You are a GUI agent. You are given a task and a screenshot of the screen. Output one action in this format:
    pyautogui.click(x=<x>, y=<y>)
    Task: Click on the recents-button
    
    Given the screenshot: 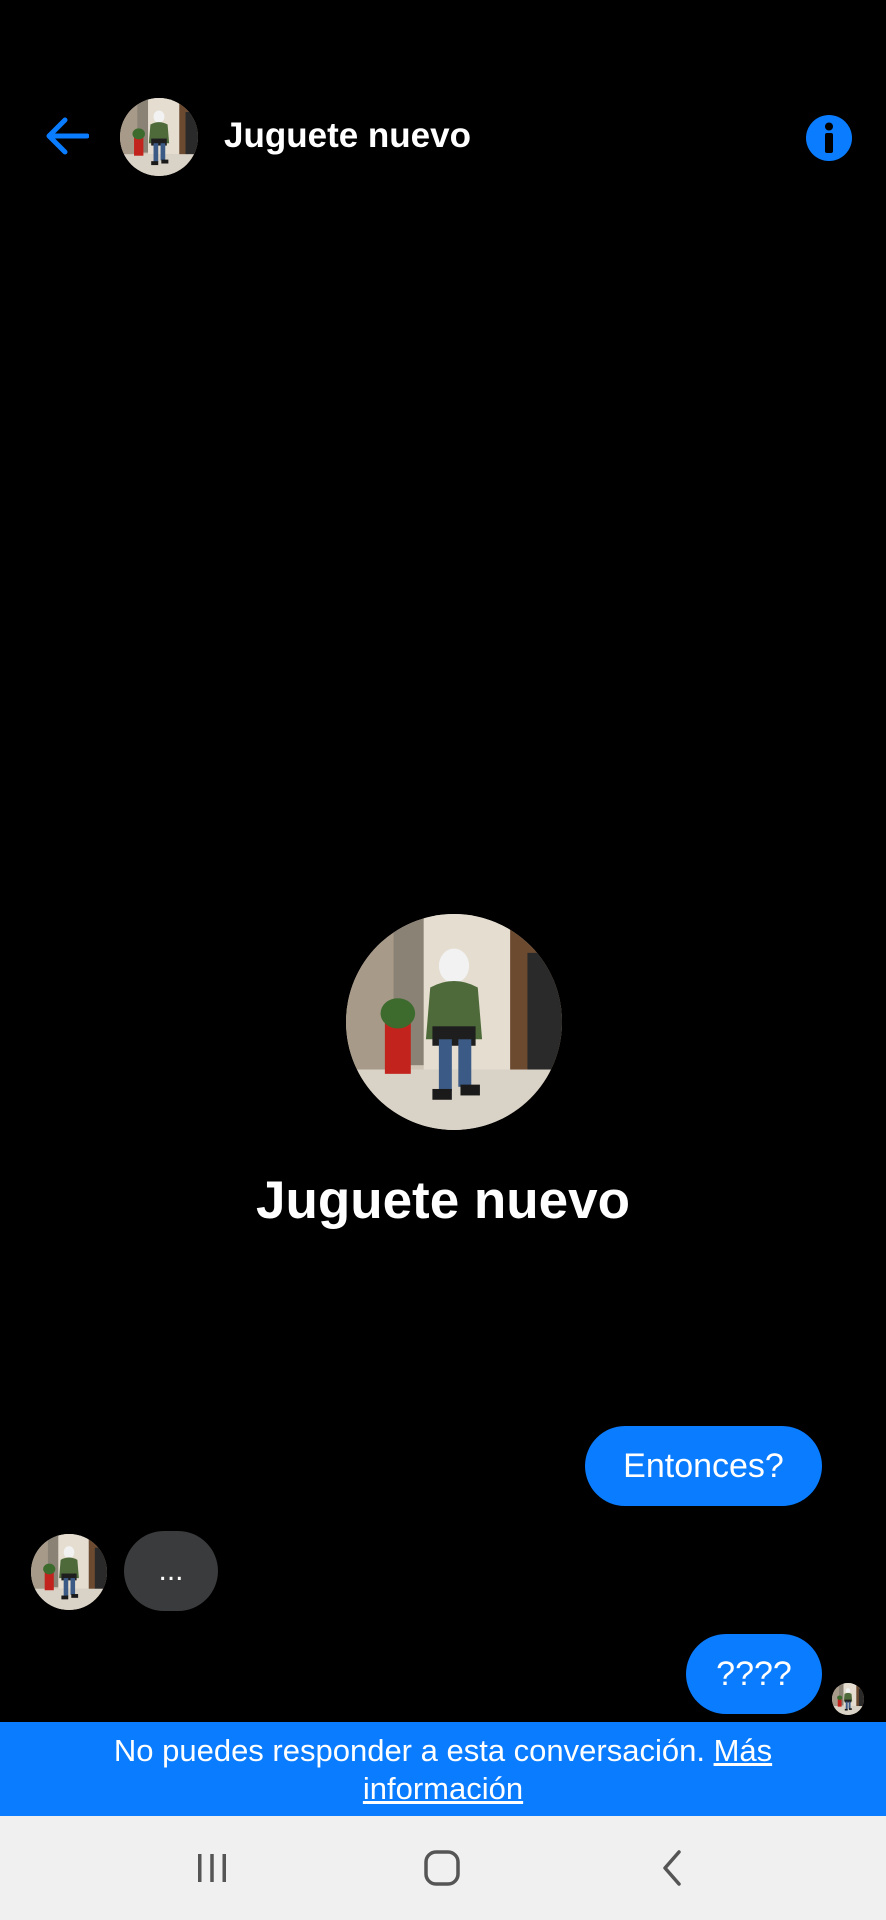 What is the action you would take?
    pyautogui.click(x=212, y=1868)
    